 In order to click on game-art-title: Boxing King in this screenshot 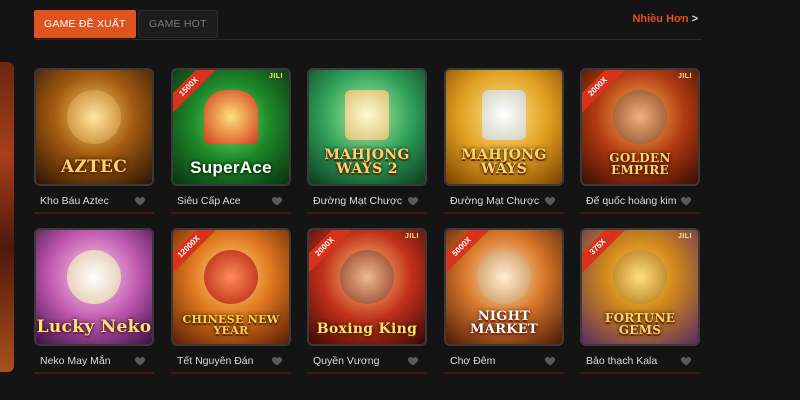, I will do `click(367, 329)`.